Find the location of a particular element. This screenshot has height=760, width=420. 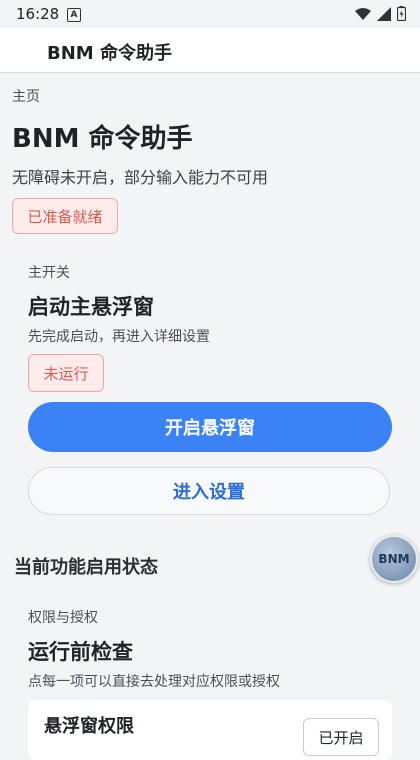

battery-icon is located at coordinates (401, 13).